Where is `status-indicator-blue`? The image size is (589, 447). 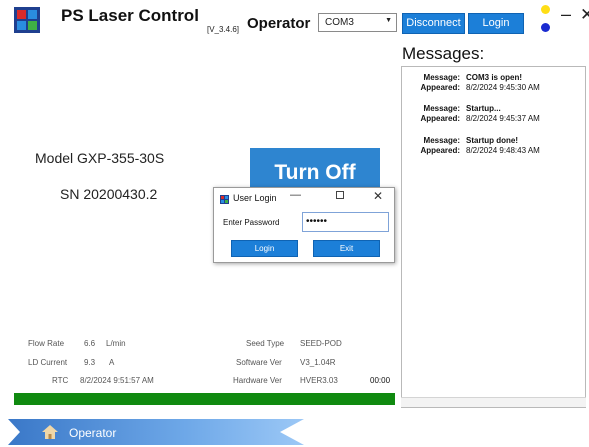 status-indicator-blue is located at coordinates (545, 27).